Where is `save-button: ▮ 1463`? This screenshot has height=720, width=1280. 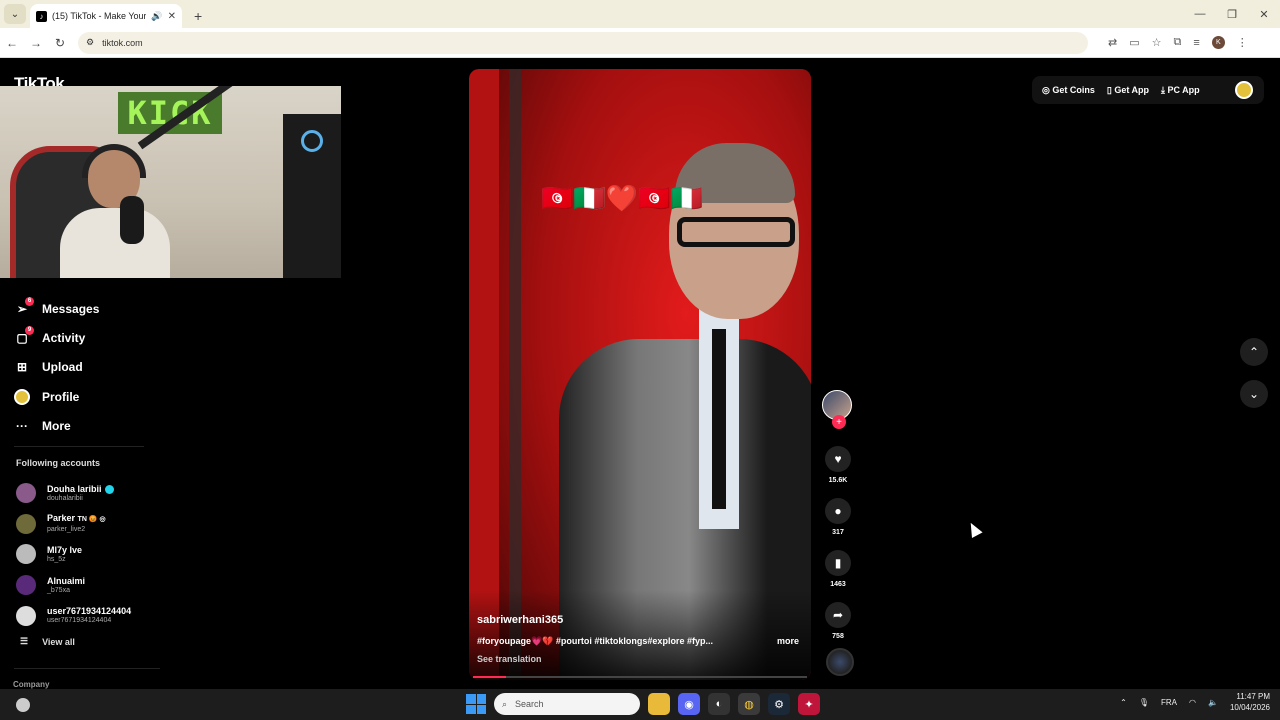
save-button: ▮ 1463 is located at coordinates (838, 569).